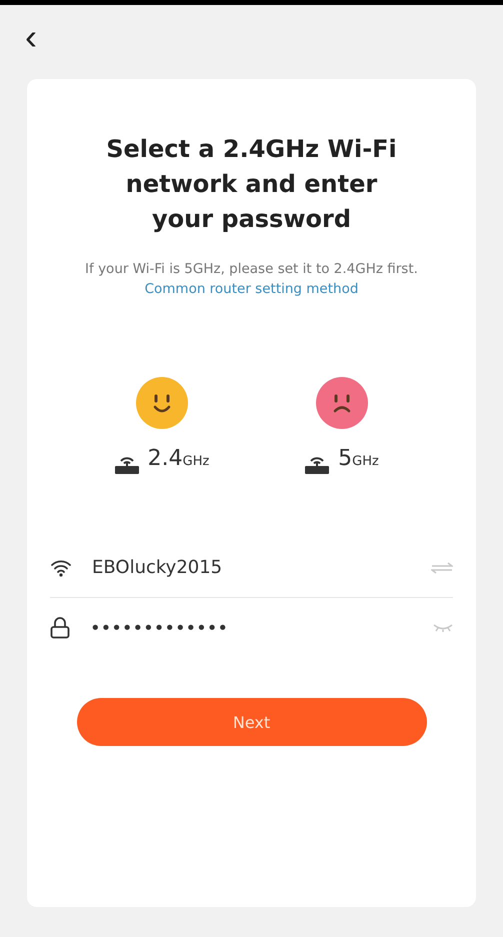  I want to click on page-title: Select a 2.4GHz Wi-Fi network and enter your password, so click(251, 184).